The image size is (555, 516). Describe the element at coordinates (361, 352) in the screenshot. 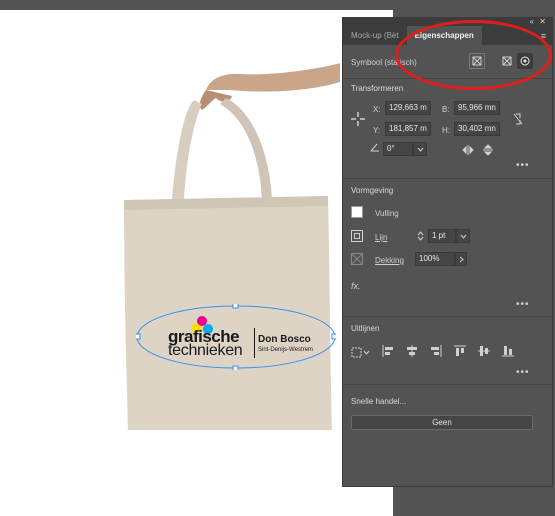

I see `align-to-icon` at that location.